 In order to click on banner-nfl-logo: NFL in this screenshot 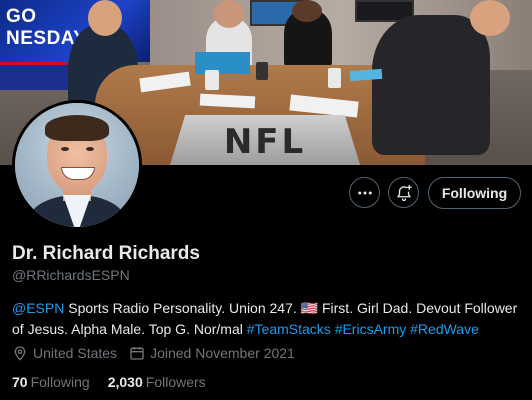, I will do `click(265, 142)`.